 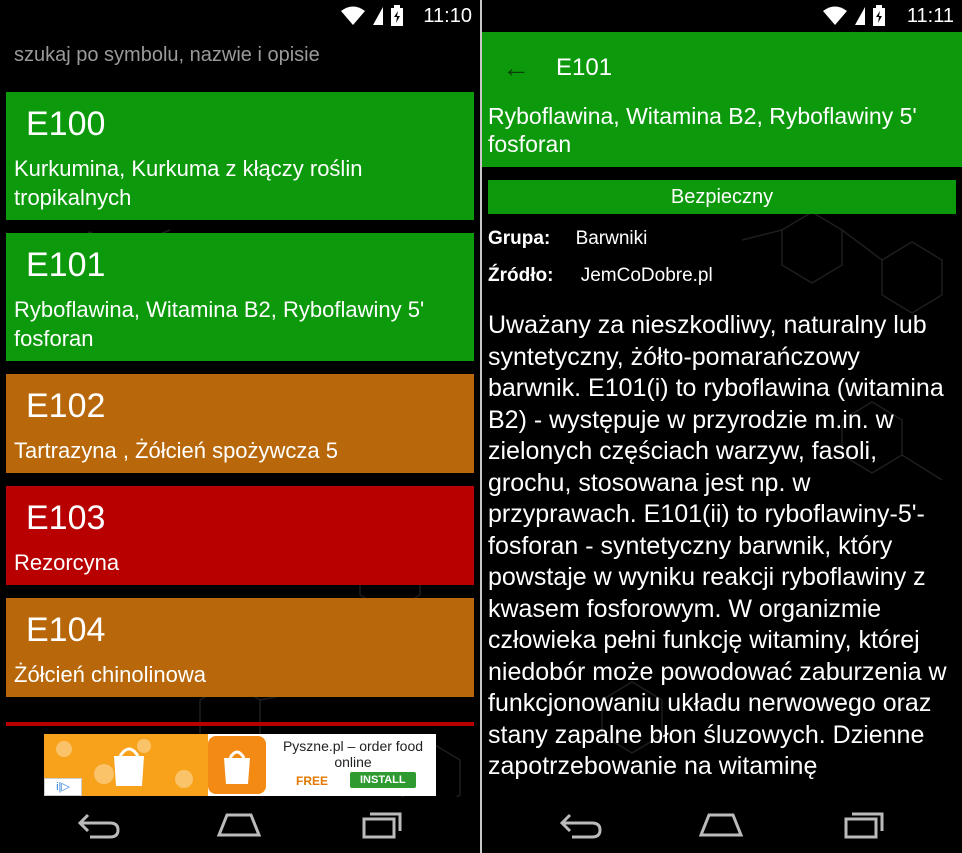 I want to click on status-bar: 11:10, so click(x=240, y=16).